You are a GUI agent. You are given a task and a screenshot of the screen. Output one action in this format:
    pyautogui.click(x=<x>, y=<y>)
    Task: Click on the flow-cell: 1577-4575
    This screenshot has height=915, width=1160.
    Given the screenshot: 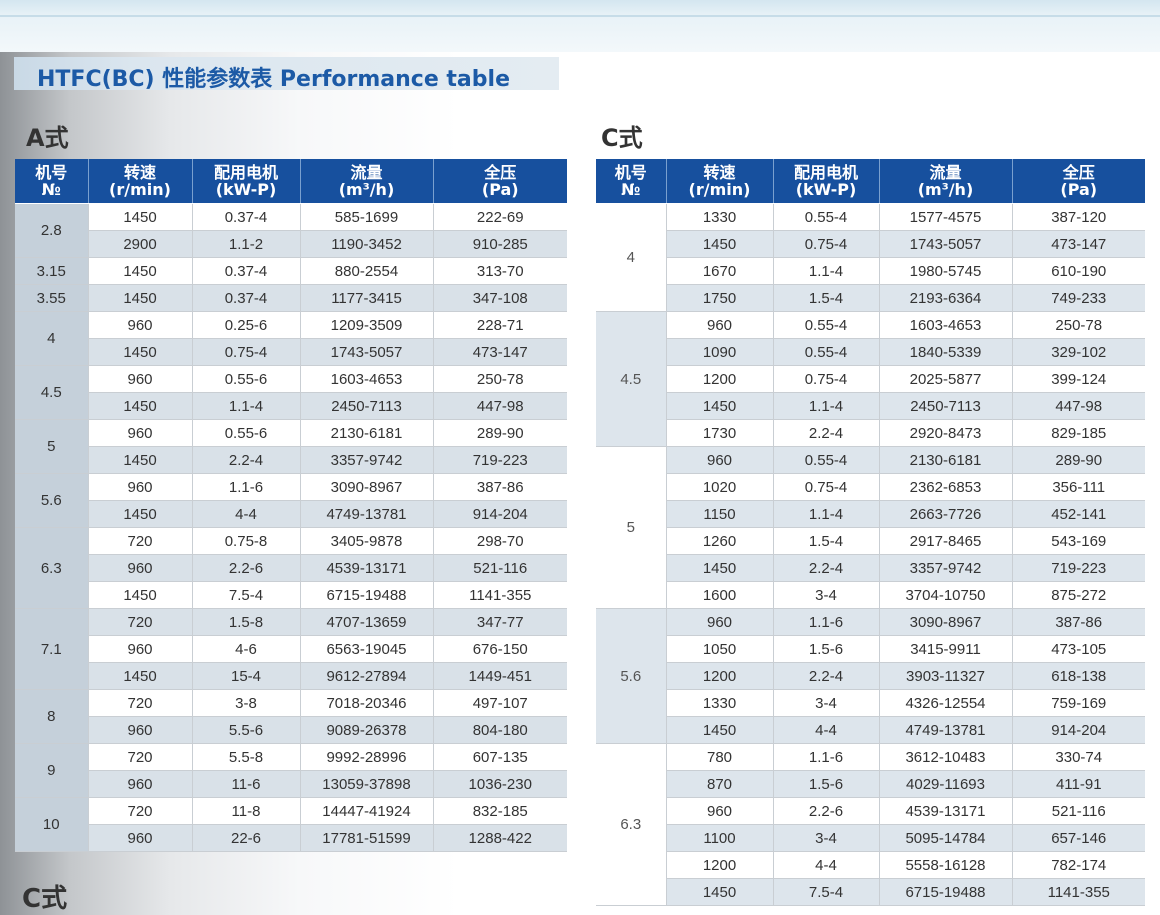 What is the action you would take?
    pyautogui.click(x=946, y=217)
    